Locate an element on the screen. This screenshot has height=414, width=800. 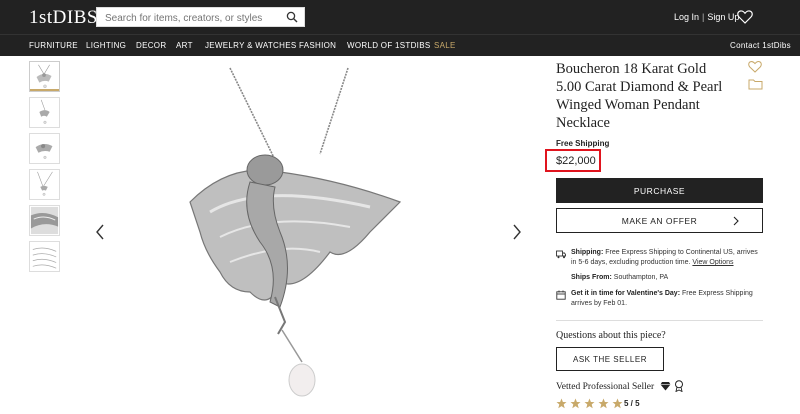
make-offer-button: MAKE AN OFFER is located at coordinates (659, 220).